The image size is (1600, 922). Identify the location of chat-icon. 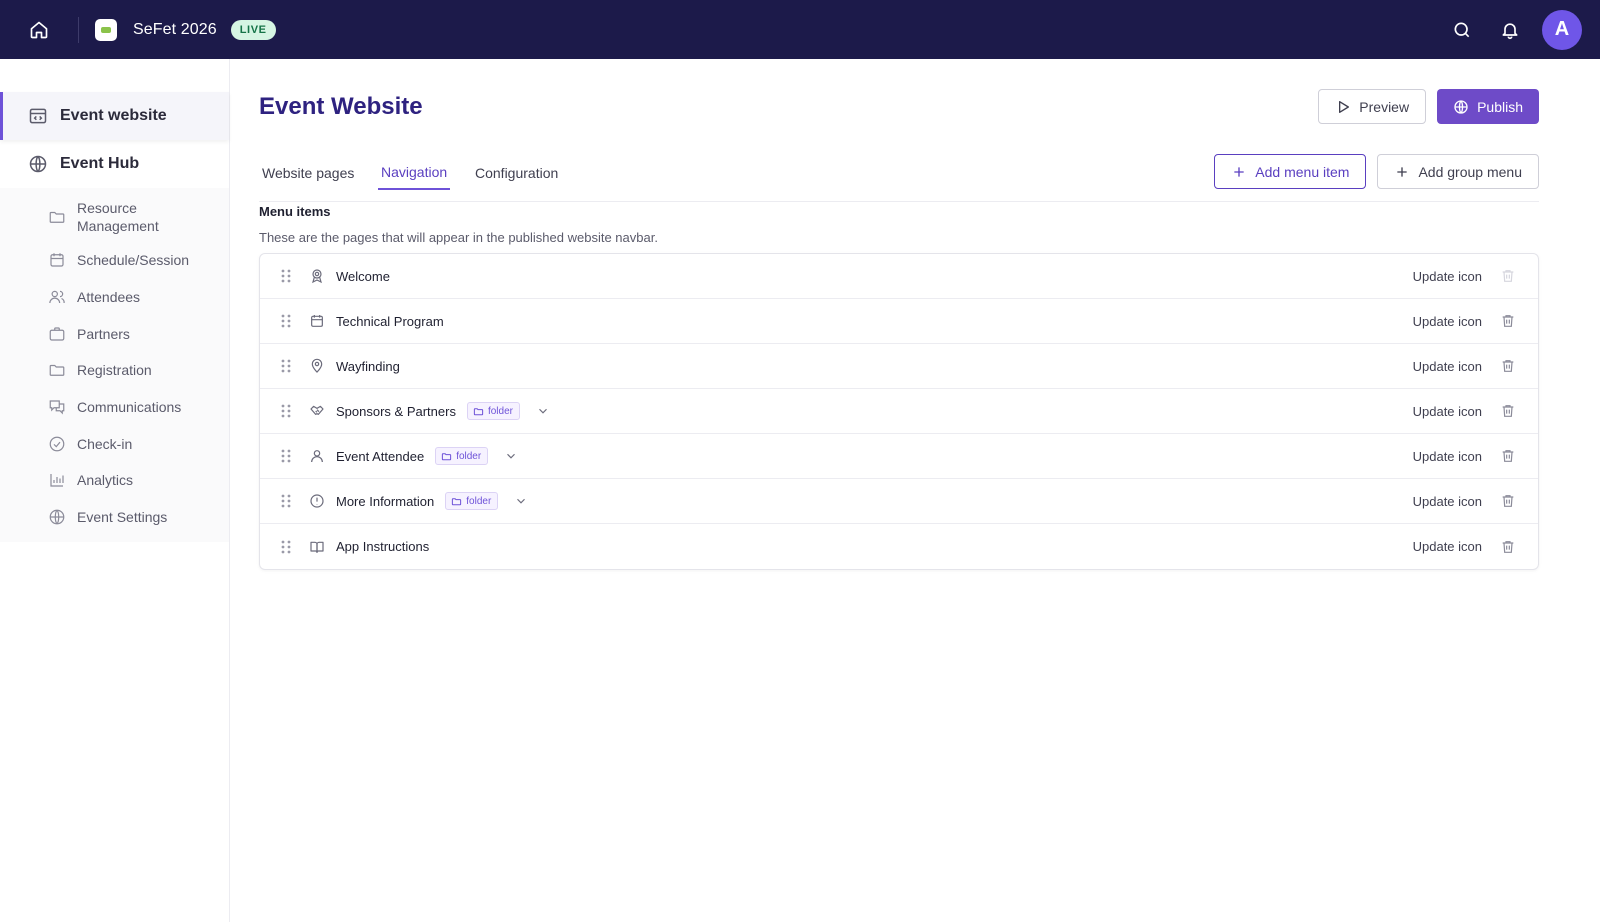
(57, 407).